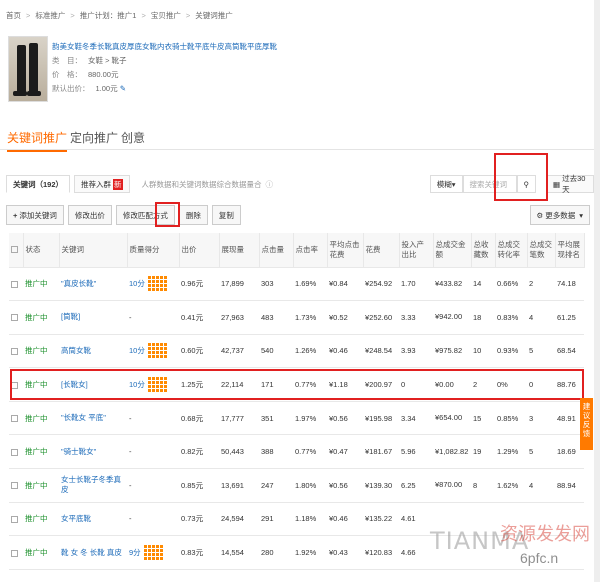  Describe the element at coordinates (153, 519) in the screenshot. I see `cell-score: -` at that location.